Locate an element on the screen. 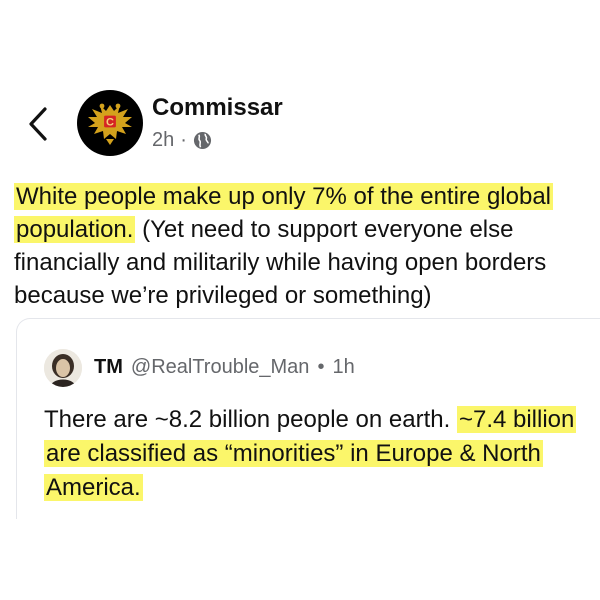  svg-text: C is located at coordinates (110, 123).